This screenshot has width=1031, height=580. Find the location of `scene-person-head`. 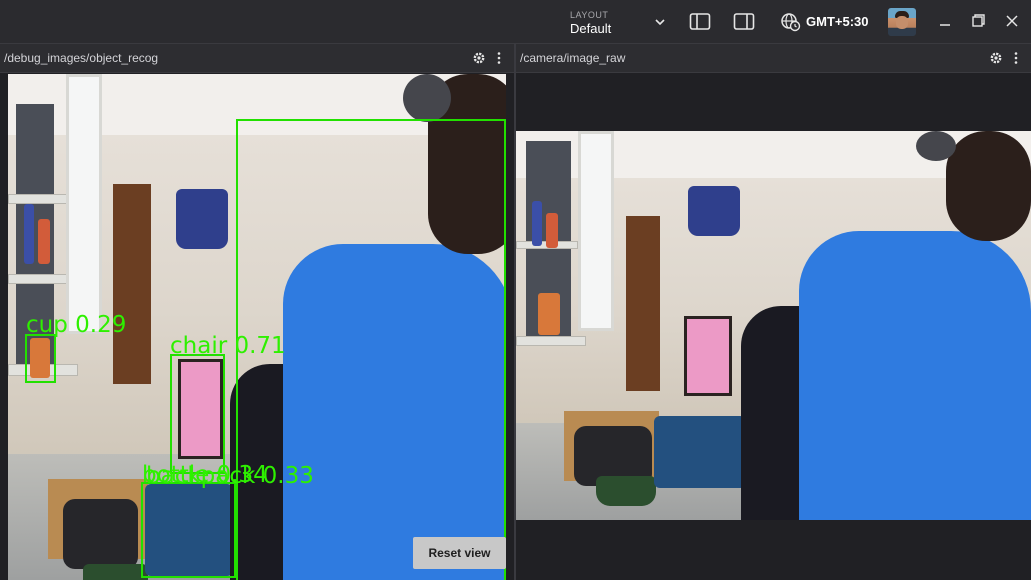

scene-person-head is located at coordinates (988, 186).